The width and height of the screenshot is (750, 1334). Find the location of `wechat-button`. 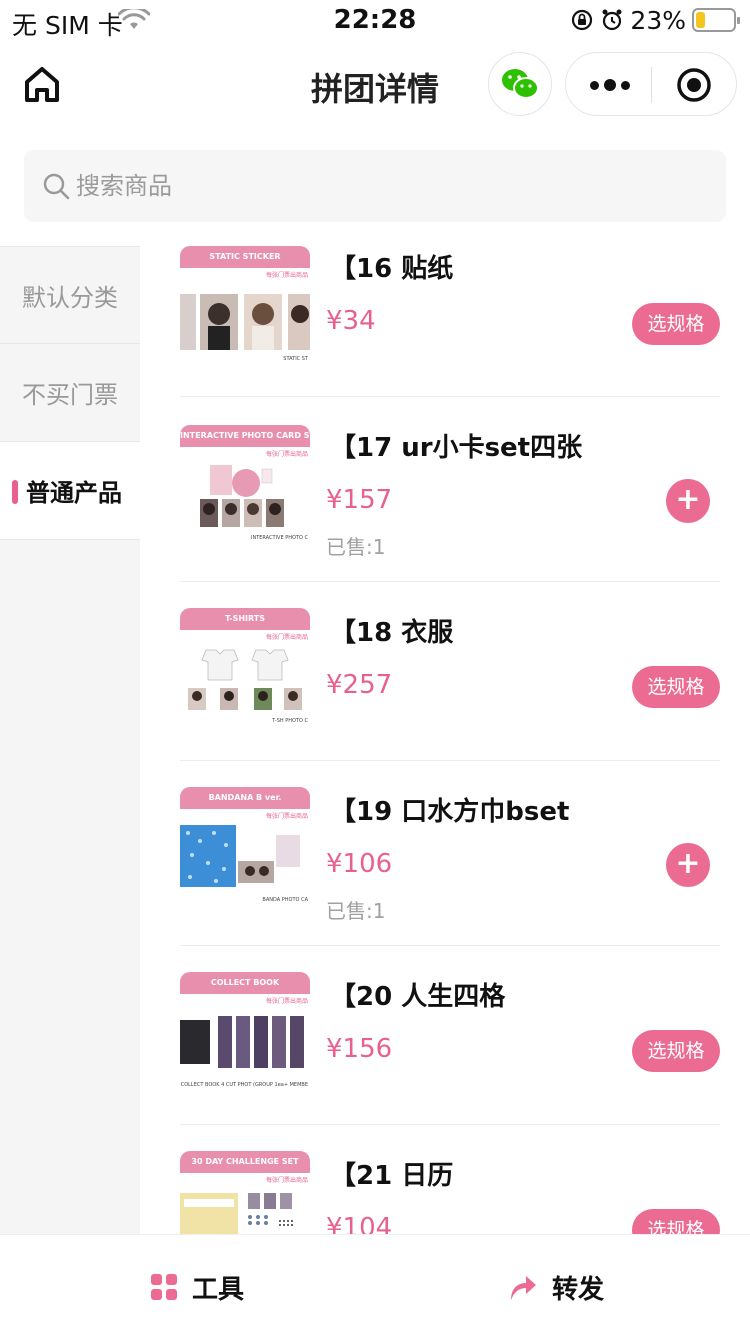

wechat-button is located at coordinates (520, 84).